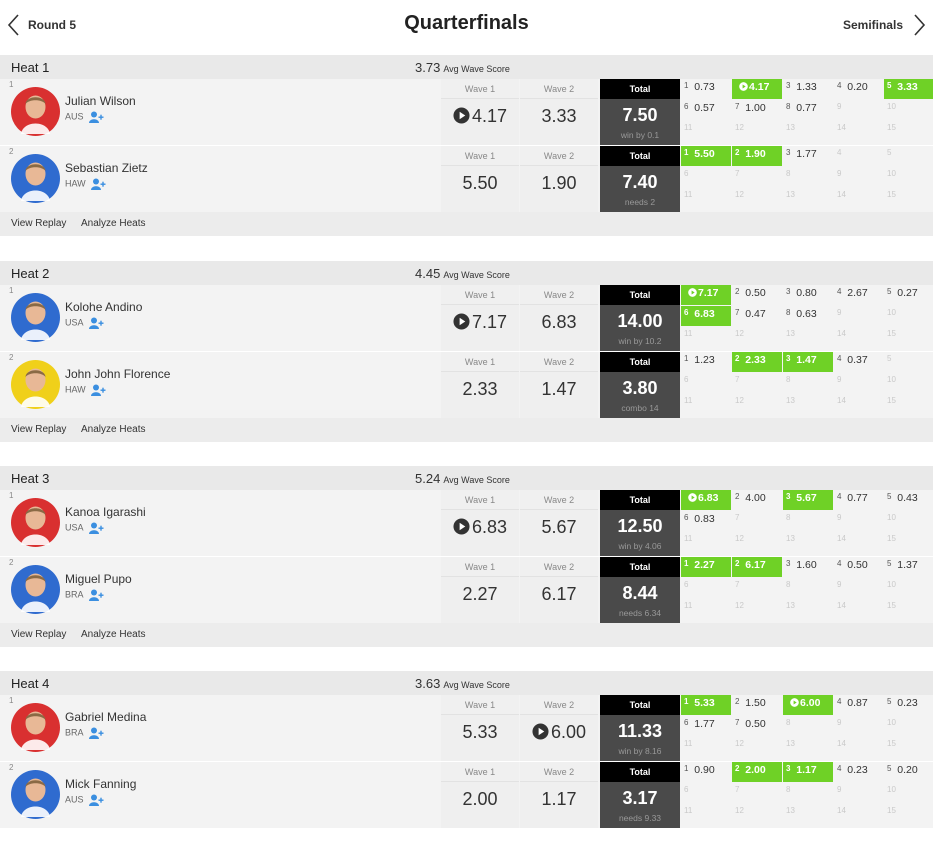 The image size is (933, 853). What do you see at coordinates (640, 112) in the screenshot?
I see `total-cell: Total 7.50 win by 0.1` at bounding box center [640, 112].